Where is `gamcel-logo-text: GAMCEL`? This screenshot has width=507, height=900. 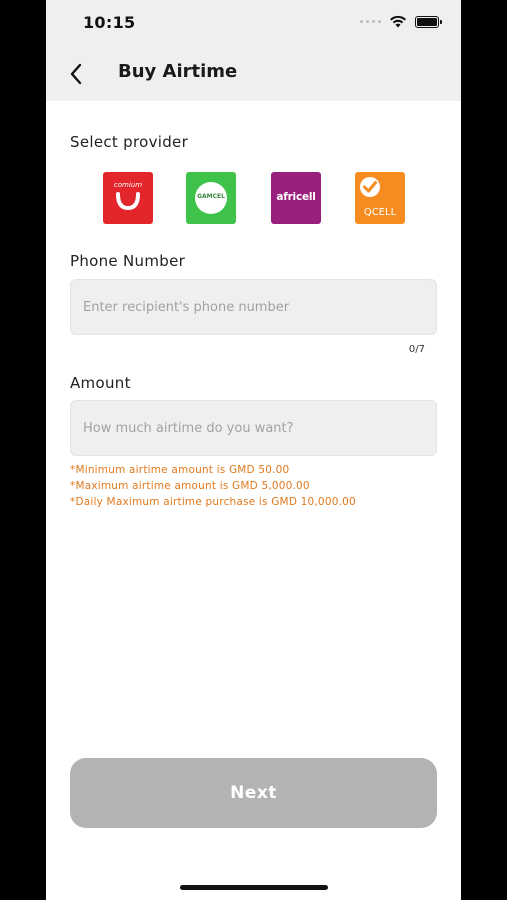
gamcel-logo-text: GAMCEL is located at coordinates (211, 196).